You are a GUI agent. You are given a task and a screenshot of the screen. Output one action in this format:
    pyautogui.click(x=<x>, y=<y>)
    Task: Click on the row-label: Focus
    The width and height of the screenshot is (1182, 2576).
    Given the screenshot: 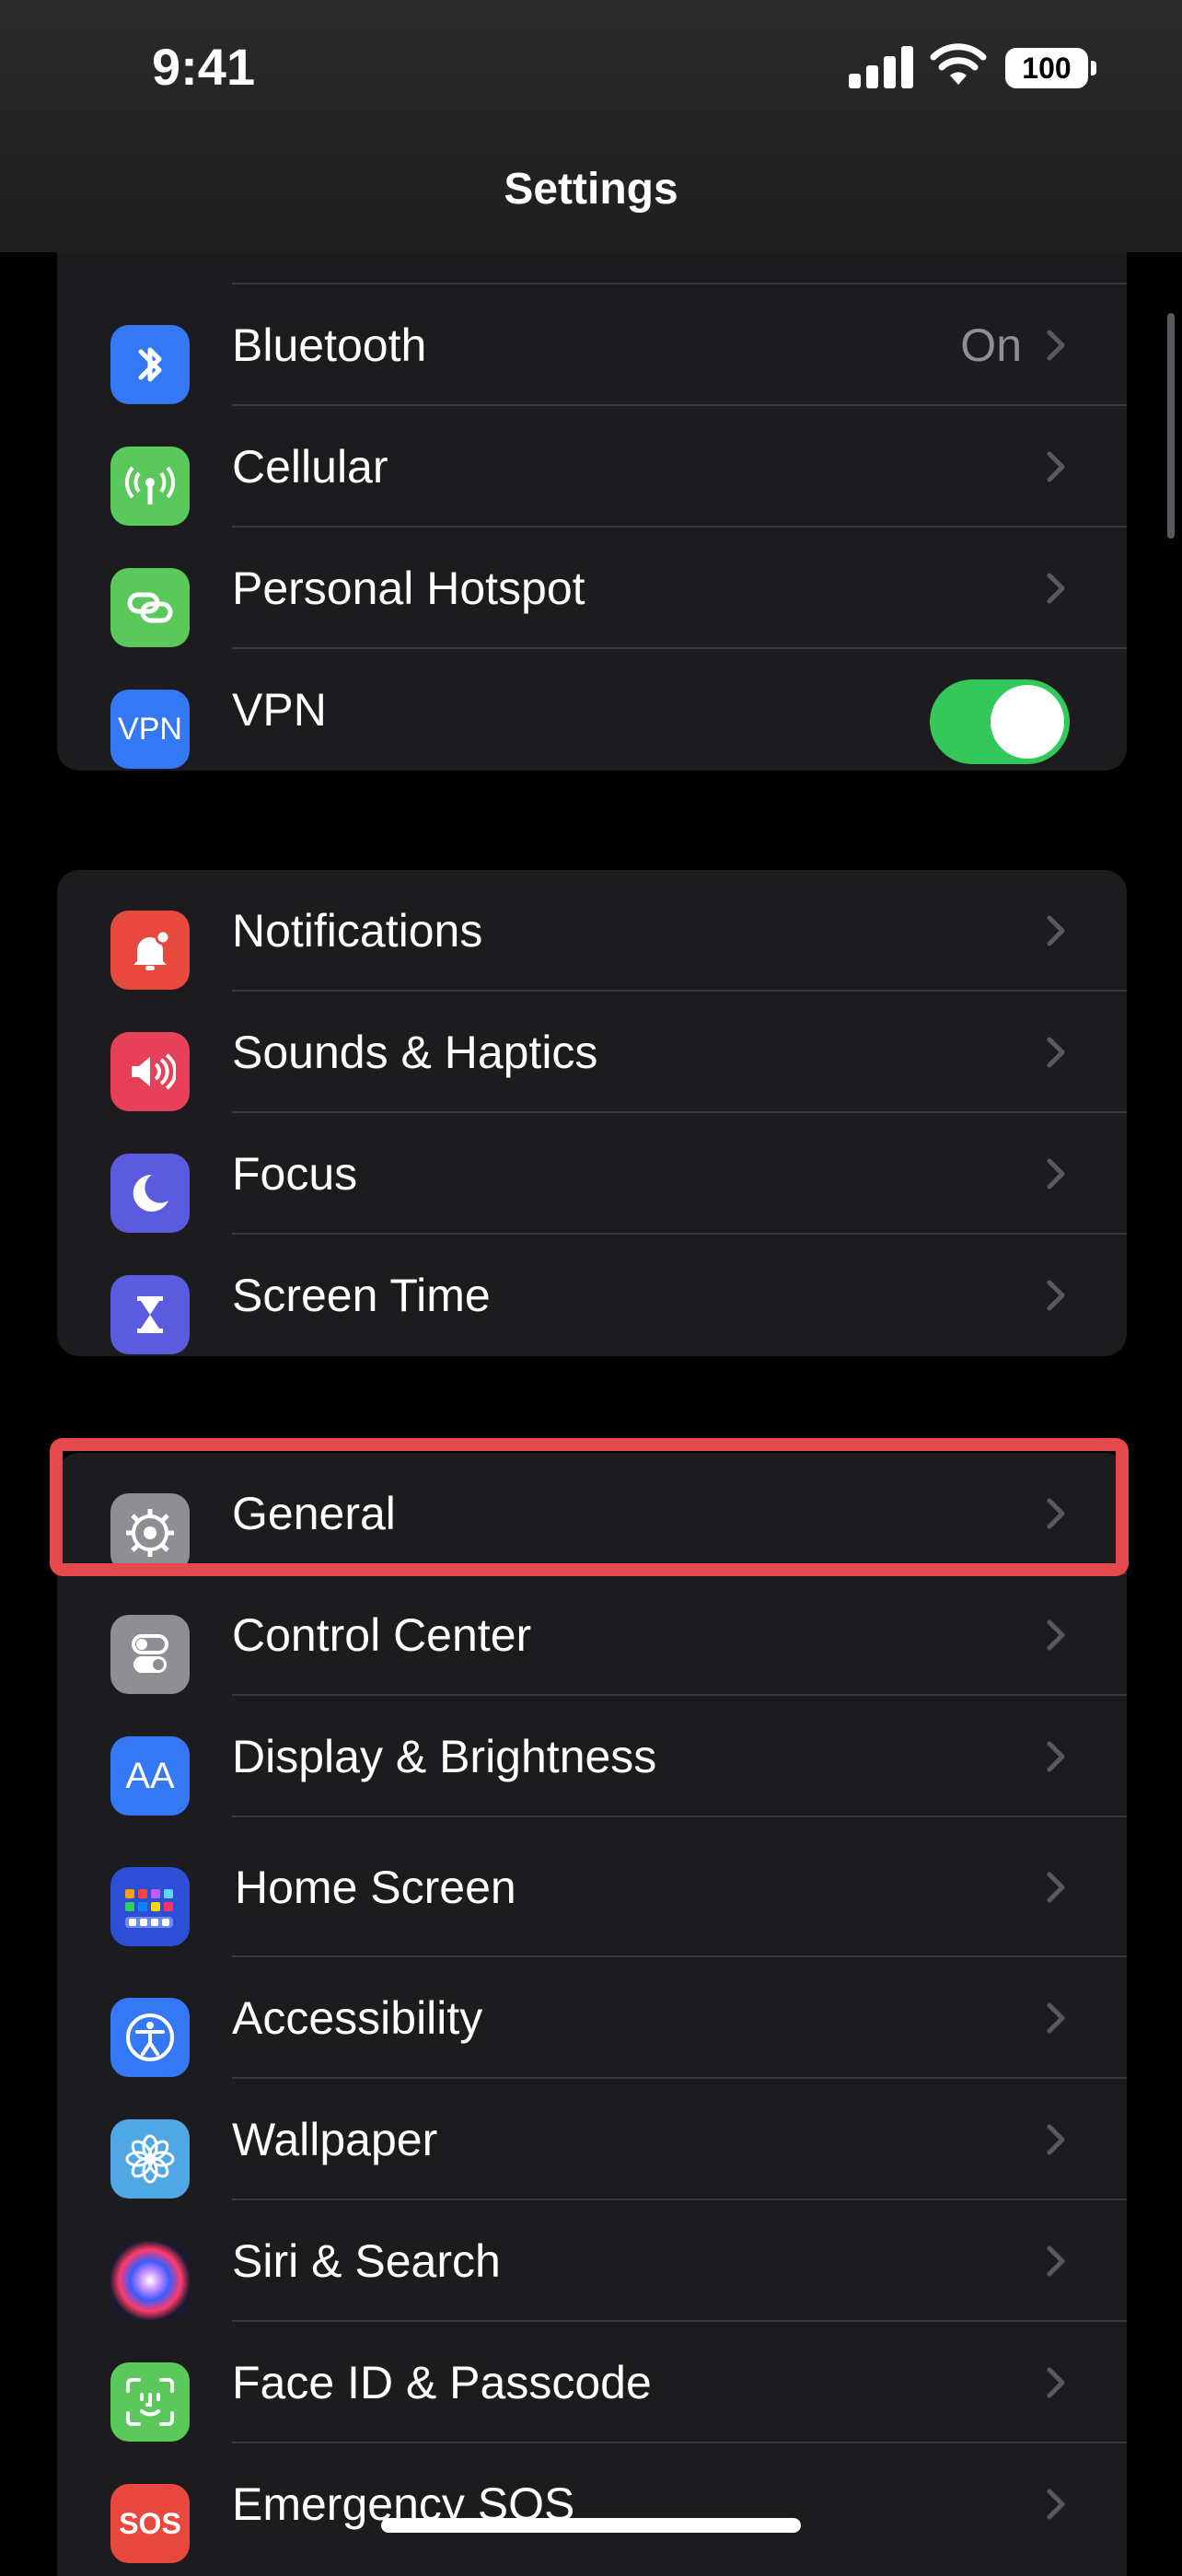 What is the action you would take?
    pyautogui.click(x=295, y=1174)
    